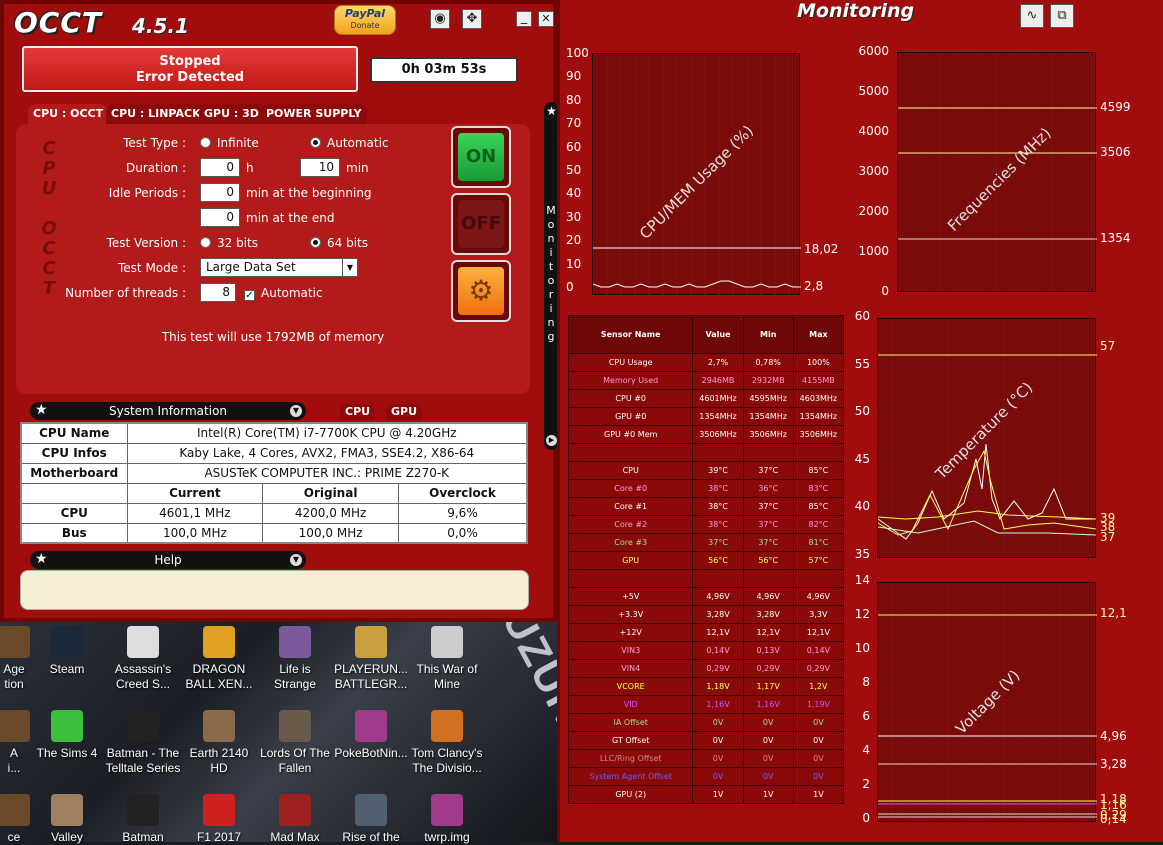 The image size is (1163, 845). What do you see at coordinates (873, 91) in the screenshot?
I see `y-tick-label: 5000` at bounding box center [873, 91].